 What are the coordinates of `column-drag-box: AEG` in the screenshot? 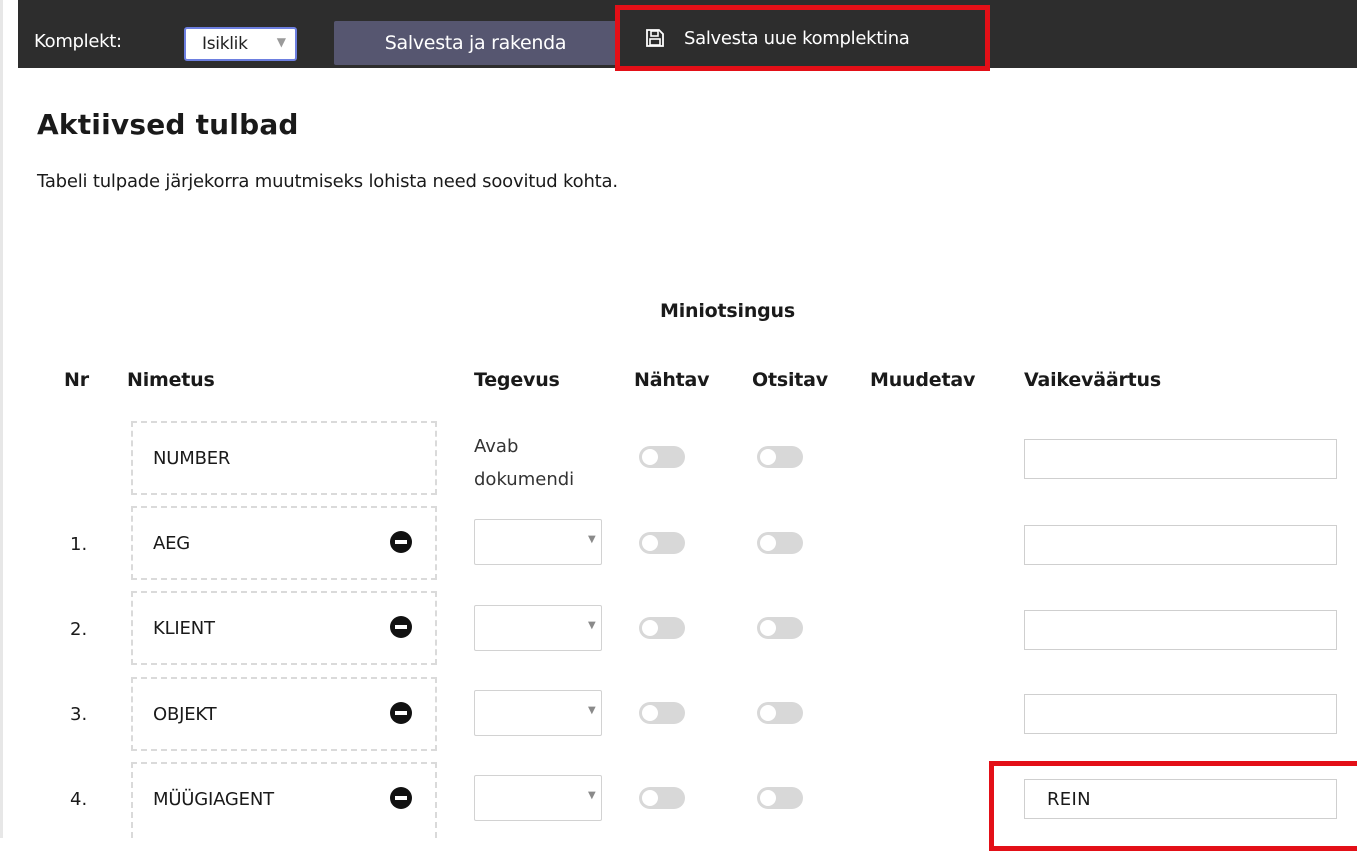 It's located at (284, 543).